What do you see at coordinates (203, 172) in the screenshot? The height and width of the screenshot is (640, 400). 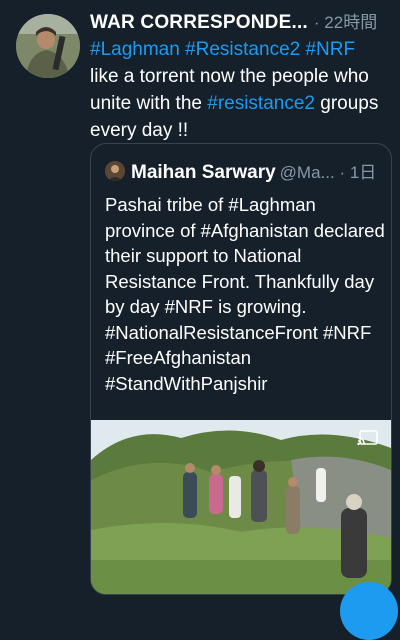 I see `quote-author-name: Maihan Sarwary` at bounding box center [203, 172].